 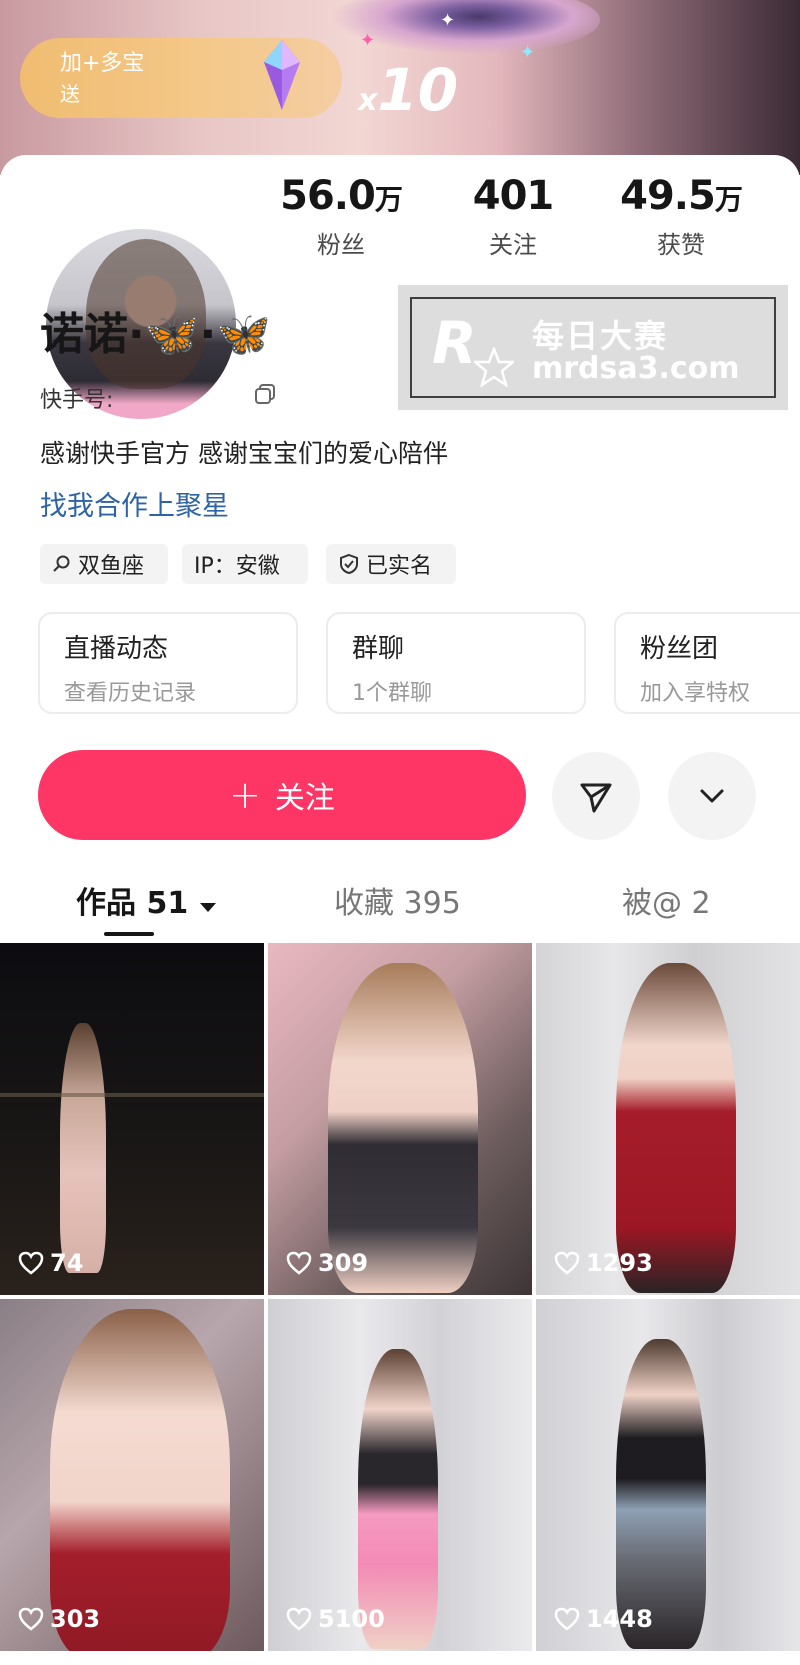 What do you see at coordinates (494, 367) in the screenshot?
I see `star-icon` at bounding box center [494, 367].